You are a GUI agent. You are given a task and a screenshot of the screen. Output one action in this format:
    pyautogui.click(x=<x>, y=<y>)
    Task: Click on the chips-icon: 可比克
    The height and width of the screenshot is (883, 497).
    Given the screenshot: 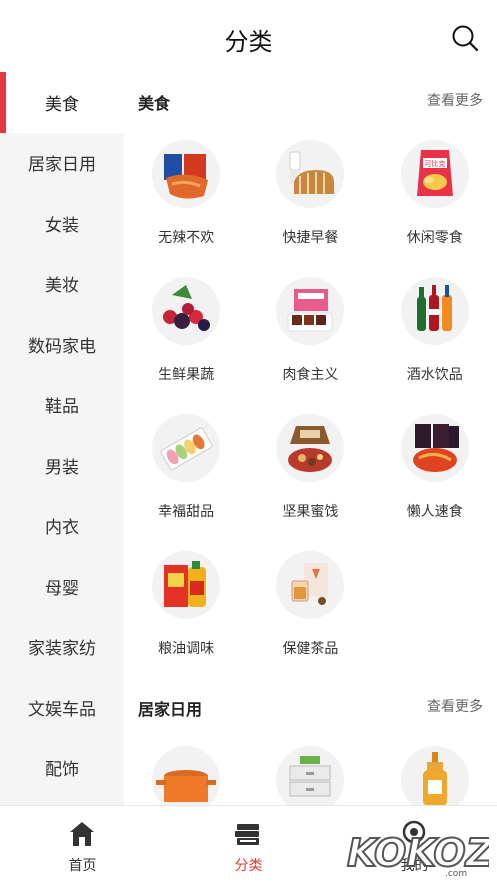 What is the action you would take?
    pyautogui.click(x=434, y=174)
    